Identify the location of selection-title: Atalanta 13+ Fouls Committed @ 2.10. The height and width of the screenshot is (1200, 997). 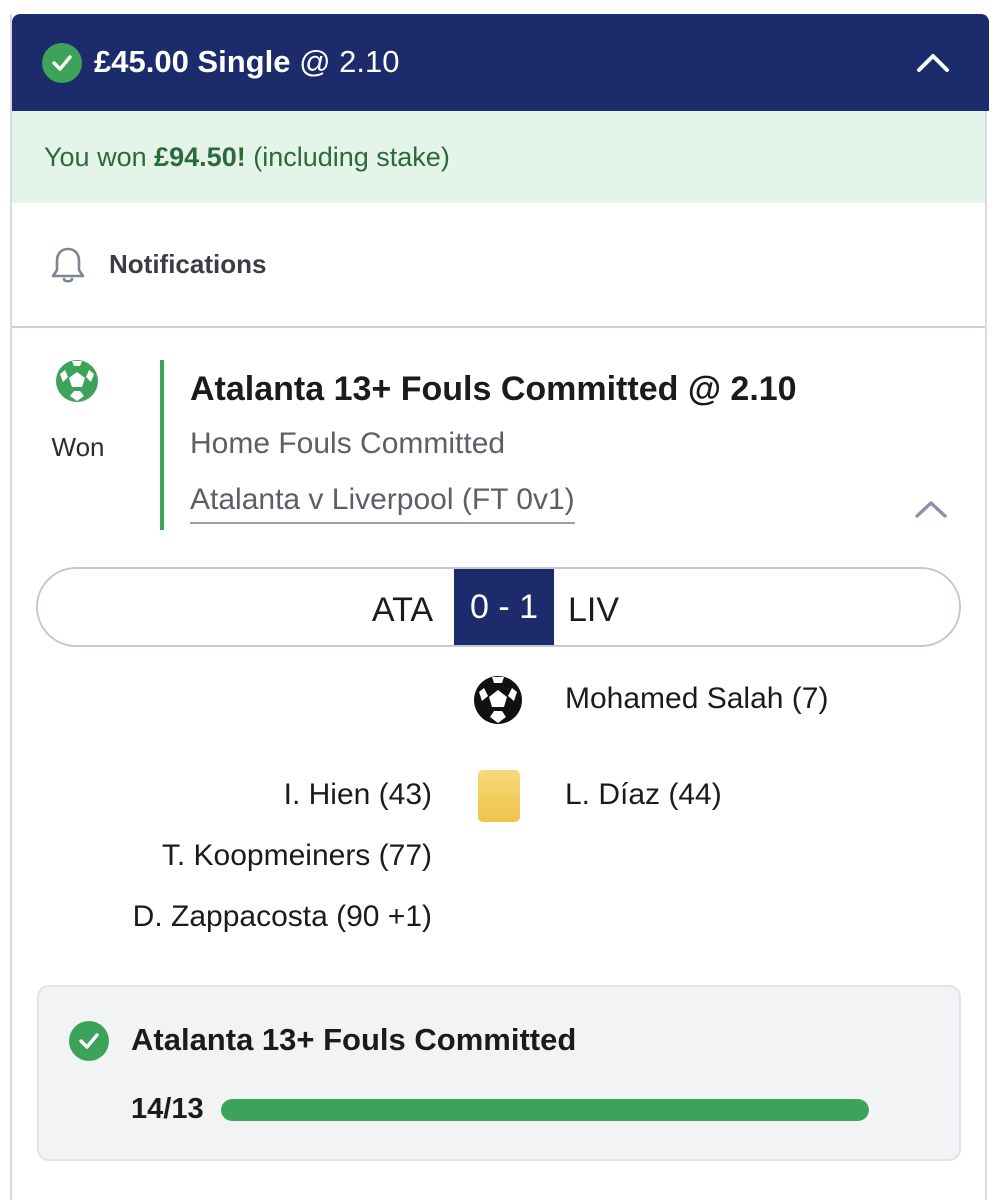
(493, 389).